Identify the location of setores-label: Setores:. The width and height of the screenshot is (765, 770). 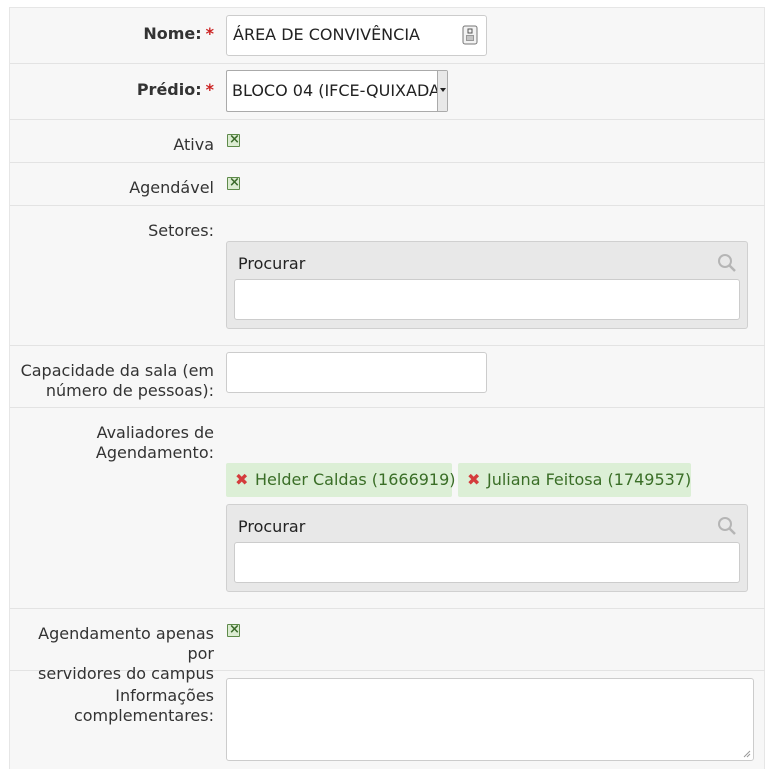
(181, 230).